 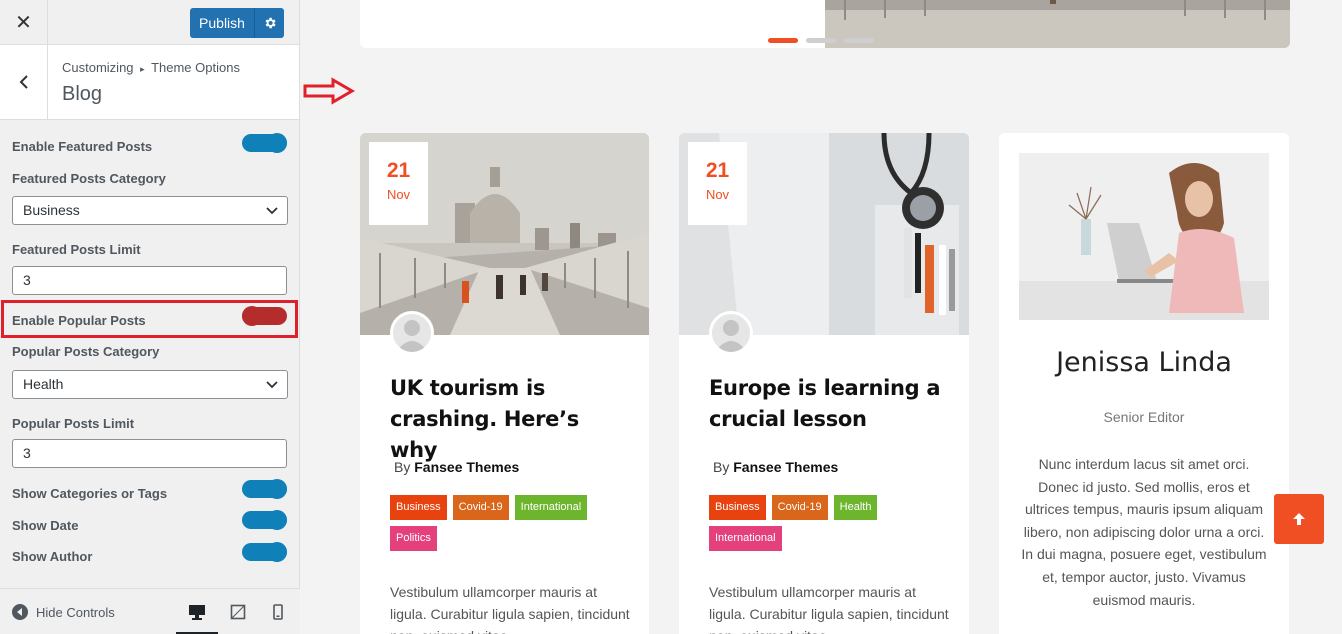 I want to click on sidebar-footer: Hide Controls, so click(x=150, y=611).